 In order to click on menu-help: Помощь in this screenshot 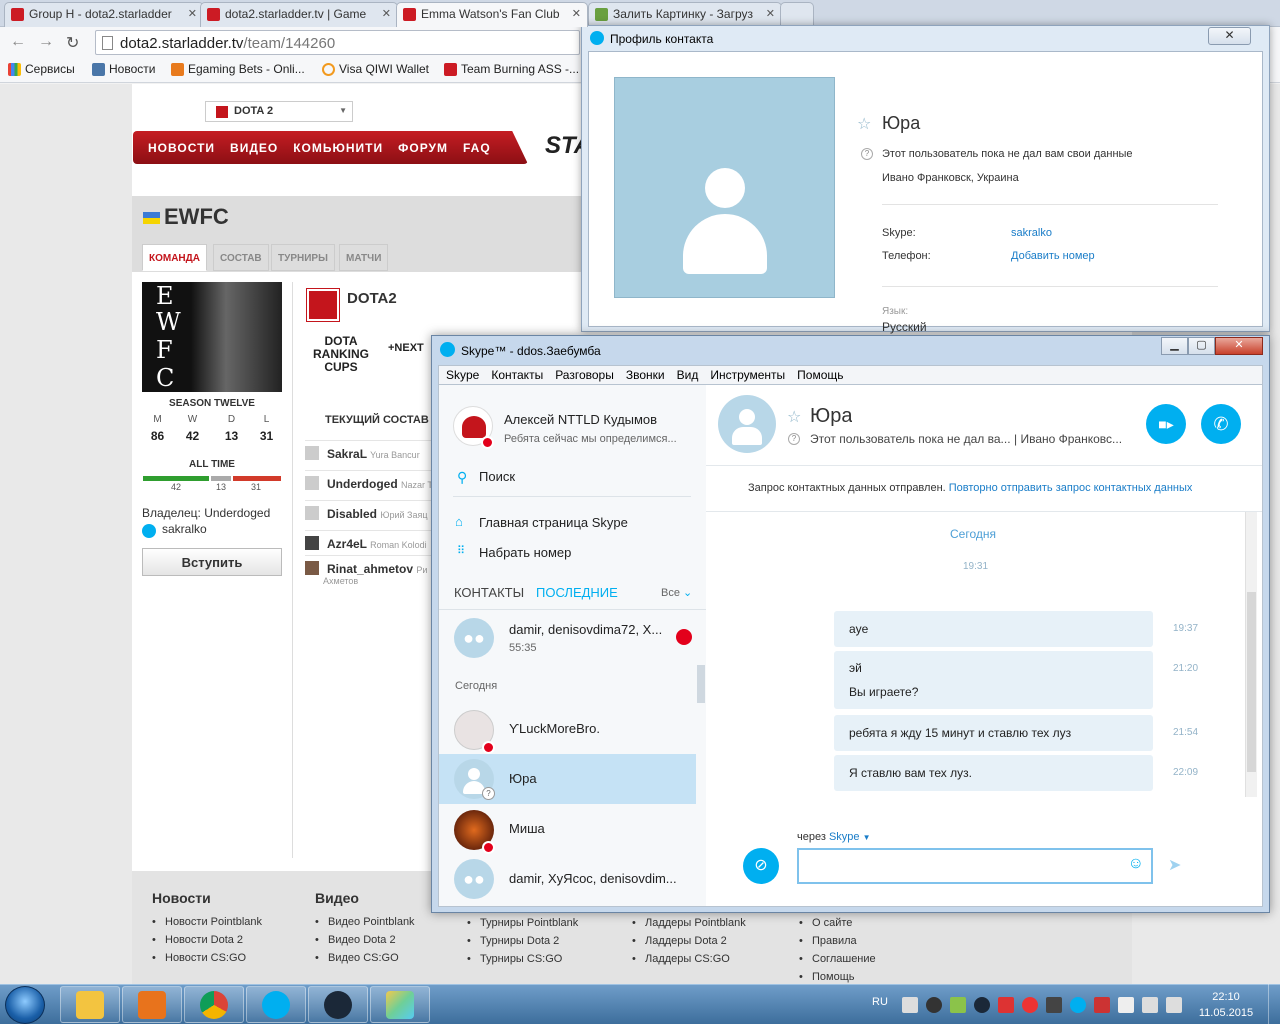, I will do `click(819, 374)`.